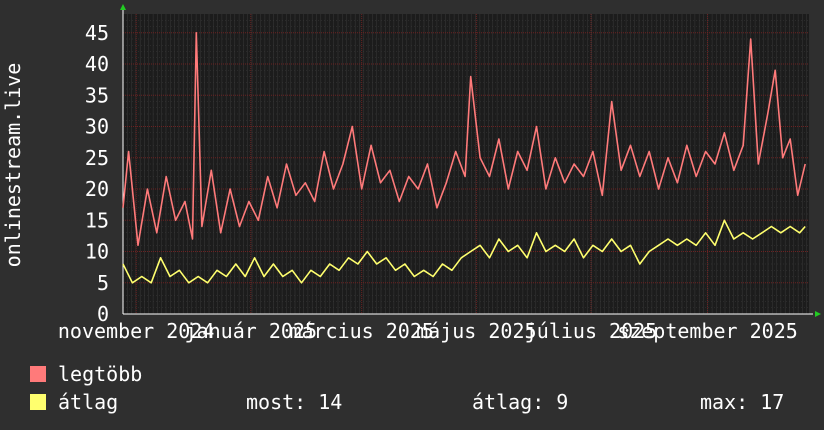  What do you see at coordinates (476, 331) in the screenshot?
I see `x-tick-label: május 2025` at bounding box center [476, 331].